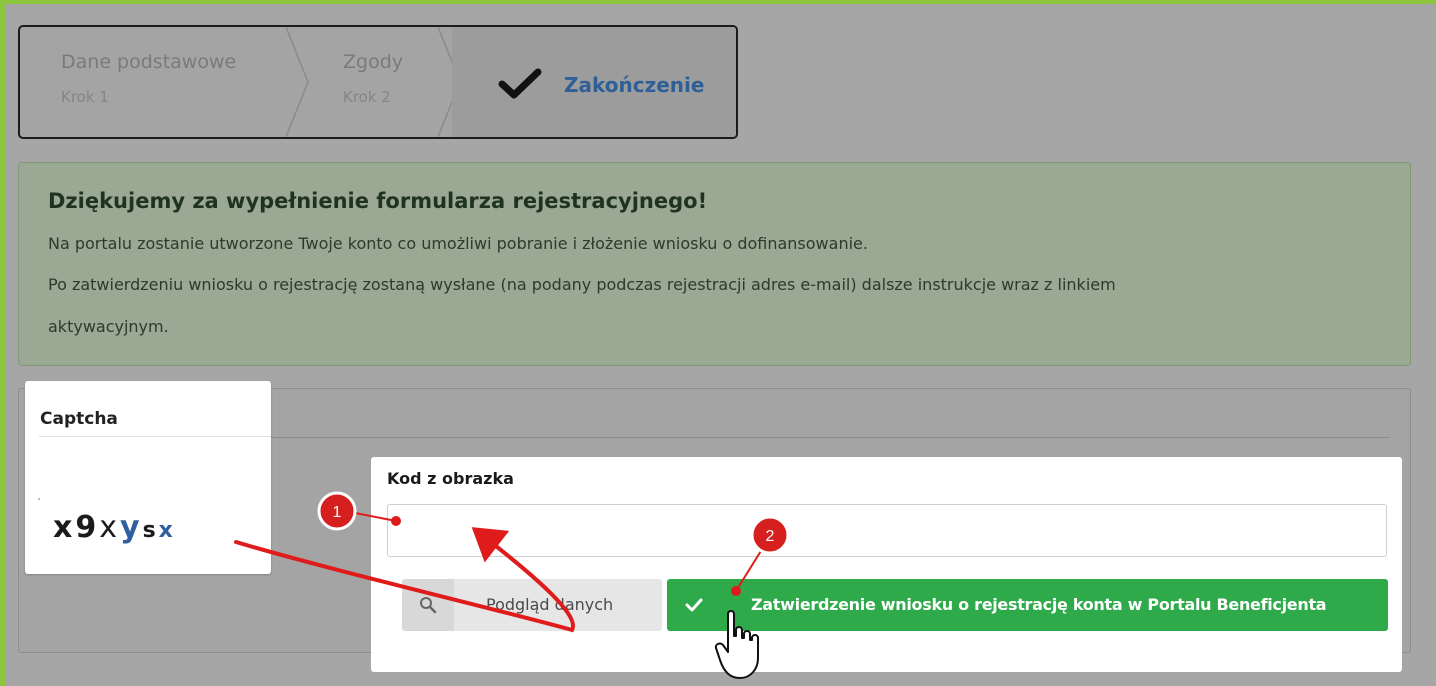 This screenshot has width=1436, height=686. Describe the element at coordinates (2, 343) in the screenshot. I see `window-frame-left` at that location.